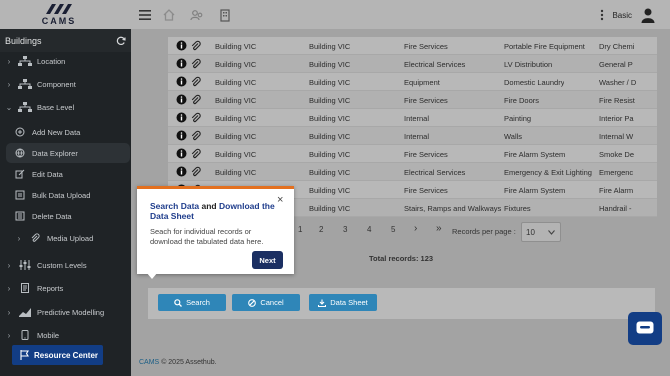 Image resolution: width=670 pixels, height=376 pixels. What do you see at coordinates (393, 229) in the screenshot?
I see `page-link-5: 5` at bounding box center [393, 229].